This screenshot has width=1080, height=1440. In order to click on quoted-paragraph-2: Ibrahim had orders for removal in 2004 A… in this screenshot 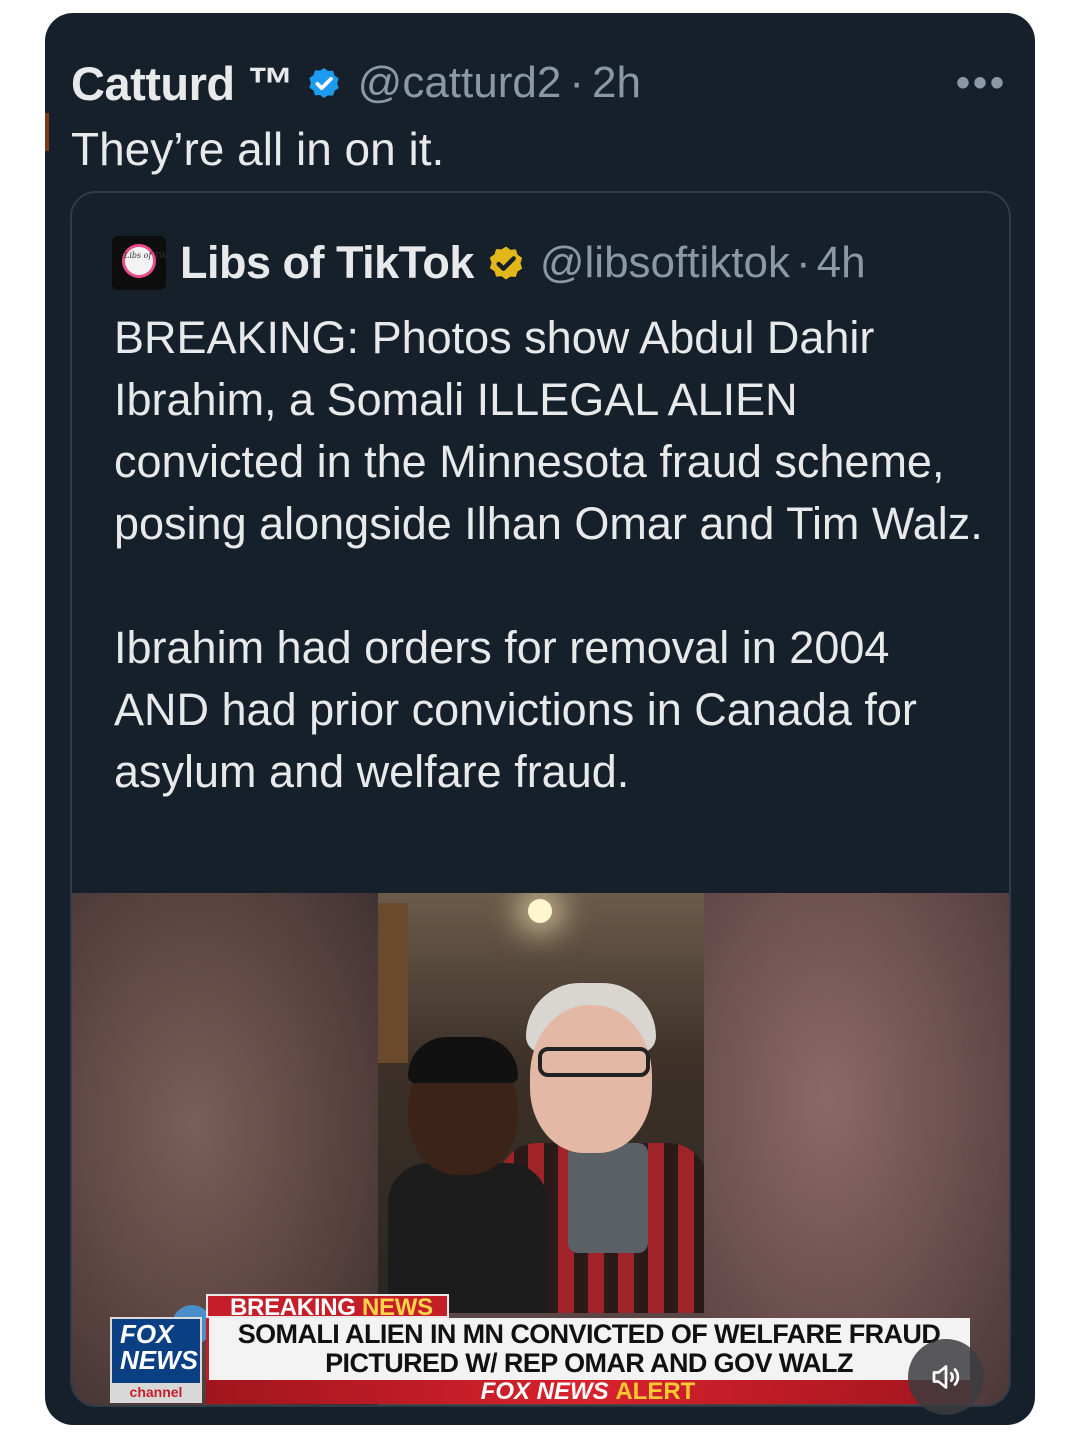, I will do `click(515, 709)`.